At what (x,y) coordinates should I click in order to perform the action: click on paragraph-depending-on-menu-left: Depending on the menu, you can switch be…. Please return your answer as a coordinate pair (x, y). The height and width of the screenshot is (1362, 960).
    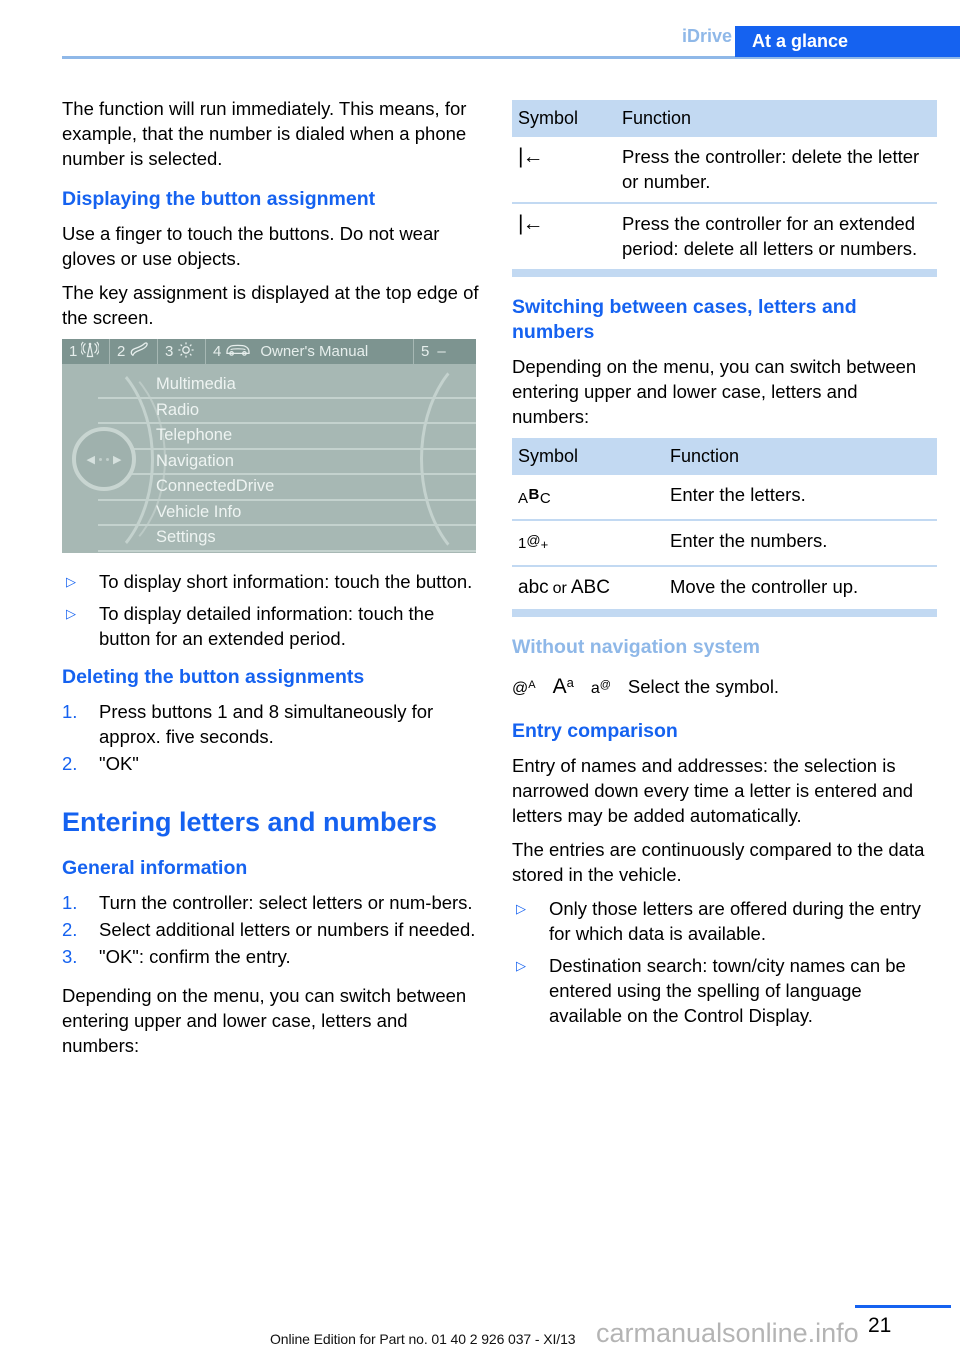
    Looking at the image, I should click on (264, 1020).